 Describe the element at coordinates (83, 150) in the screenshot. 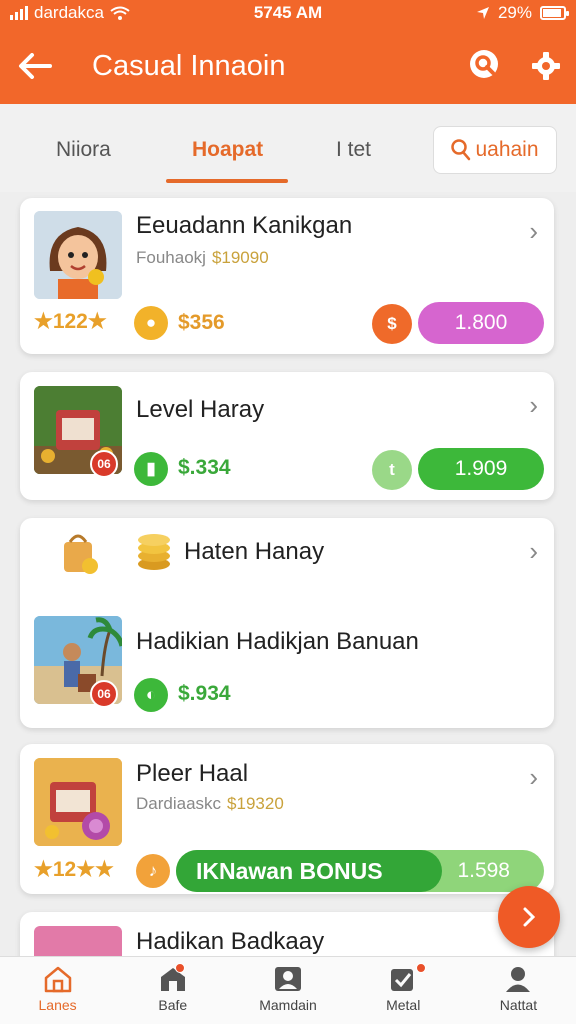

I see `tab-niiora: Niiora` at that location.